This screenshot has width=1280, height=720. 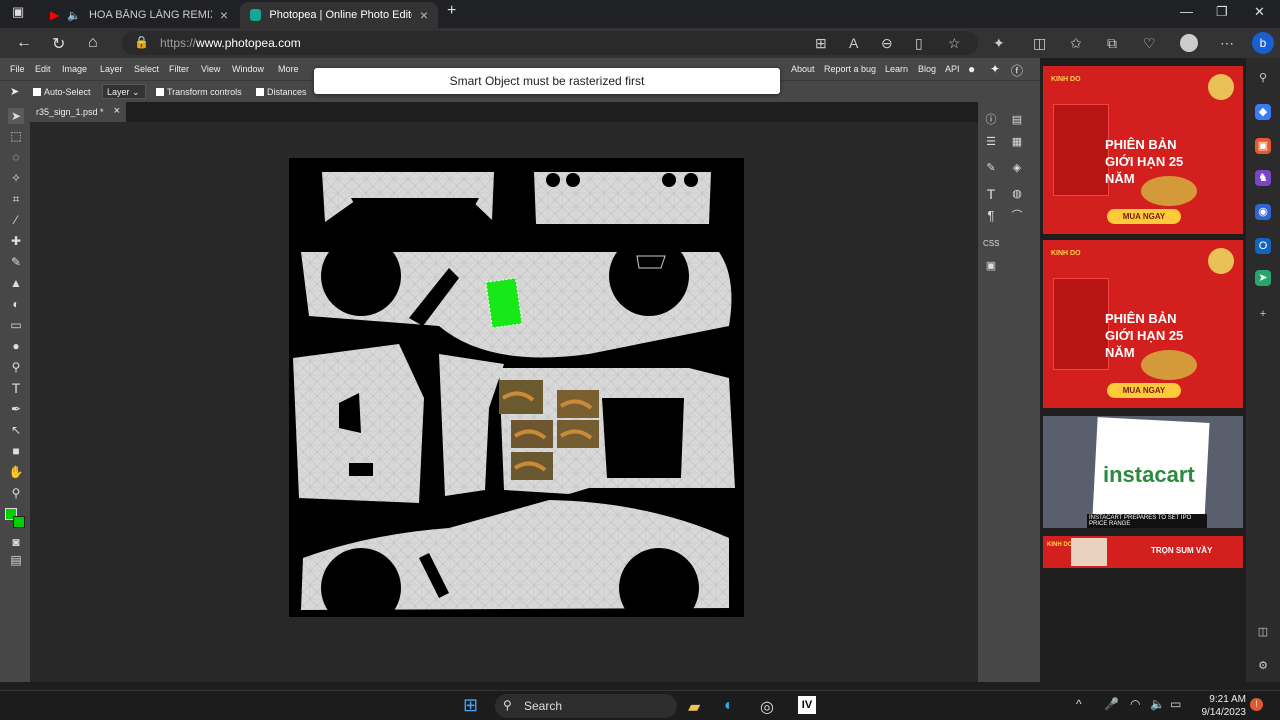 I want to click on adjustments-icon: ☰, so click(x=991, y=142).